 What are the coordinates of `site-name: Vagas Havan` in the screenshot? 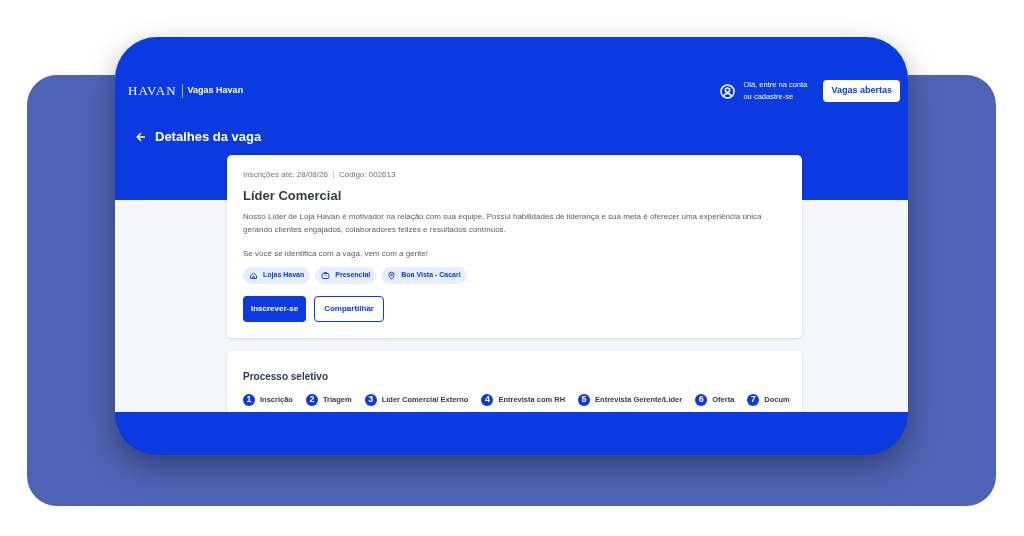 It's located at (215, 91).